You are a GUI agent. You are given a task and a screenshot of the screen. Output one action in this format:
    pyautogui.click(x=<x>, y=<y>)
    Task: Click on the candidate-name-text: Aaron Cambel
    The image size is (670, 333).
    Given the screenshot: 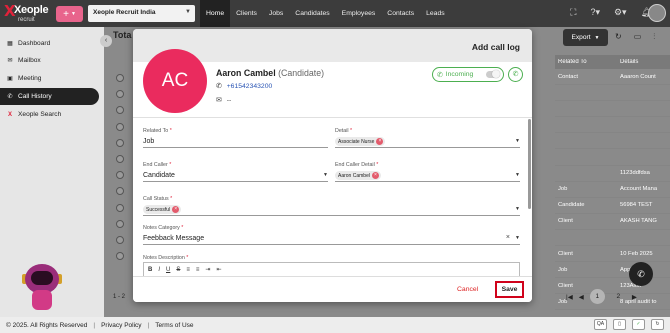 What is the action you would take?
    pyautogui.click(x=246, y=73)
    